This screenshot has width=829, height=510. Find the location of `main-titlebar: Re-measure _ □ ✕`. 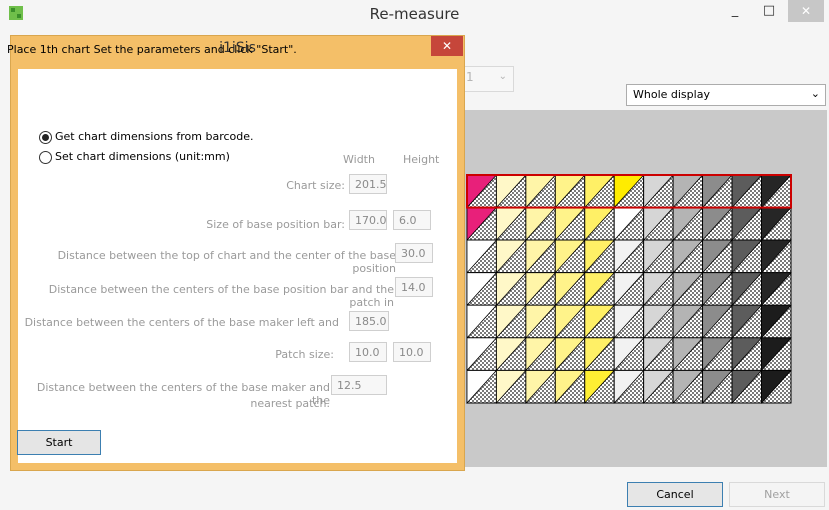

main-titlebar: Re-measure _ □ ✕ is located at coordinates (414, 17).